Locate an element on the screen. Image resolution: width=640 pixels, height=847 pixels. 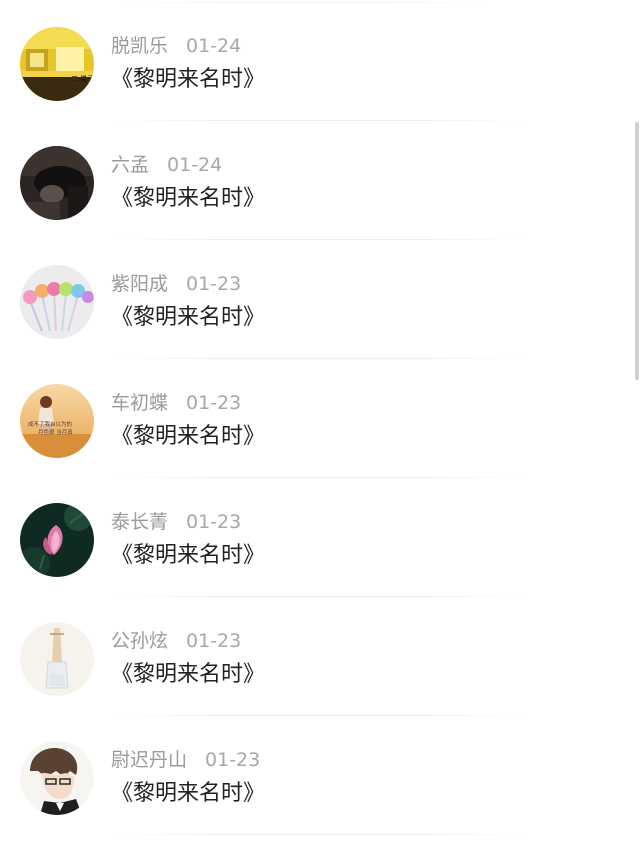
comment-meta: 泰长菁 01-23 is located at coordinates (176, 522).